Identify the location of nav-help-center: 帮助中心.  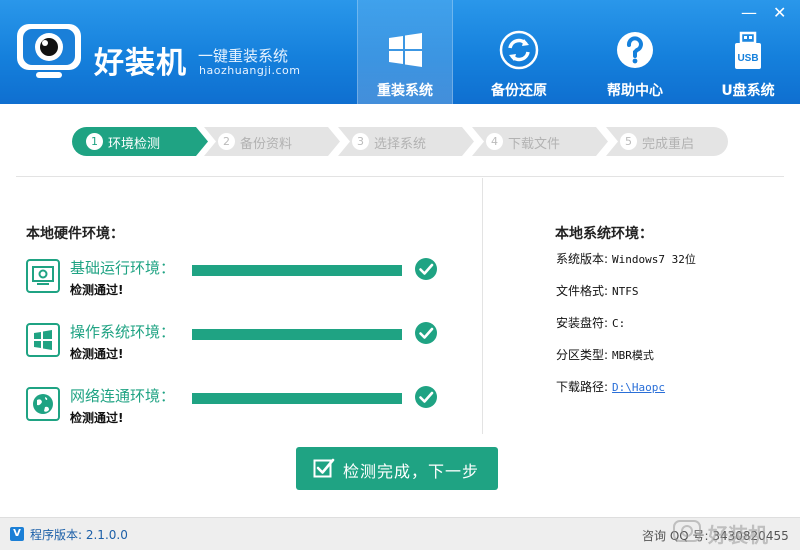
(635, 52).